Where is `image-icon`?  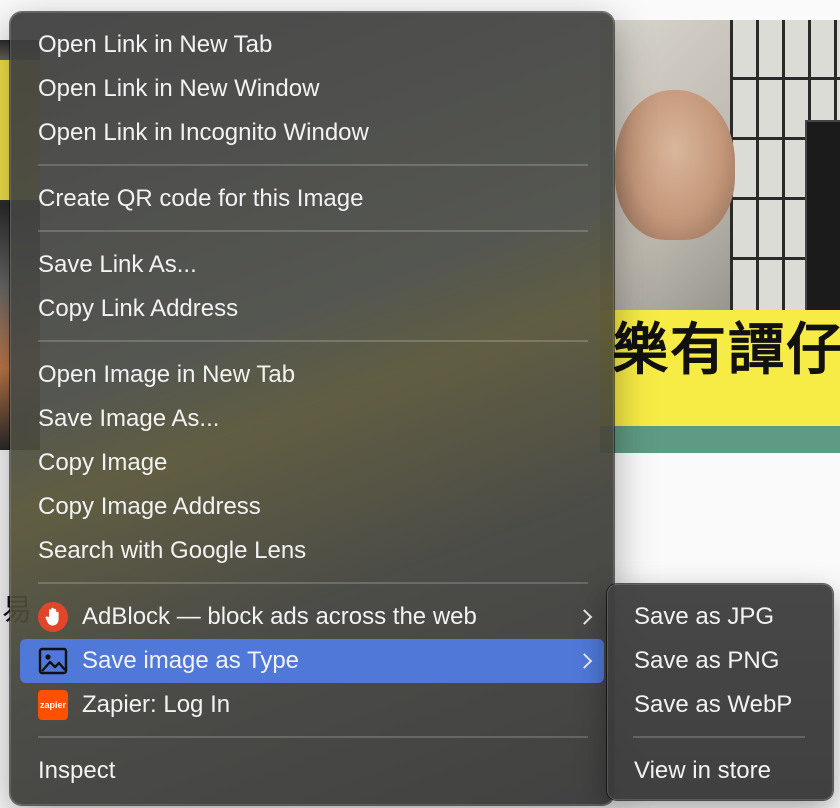 image-icon is located at coordinates (53, 661).